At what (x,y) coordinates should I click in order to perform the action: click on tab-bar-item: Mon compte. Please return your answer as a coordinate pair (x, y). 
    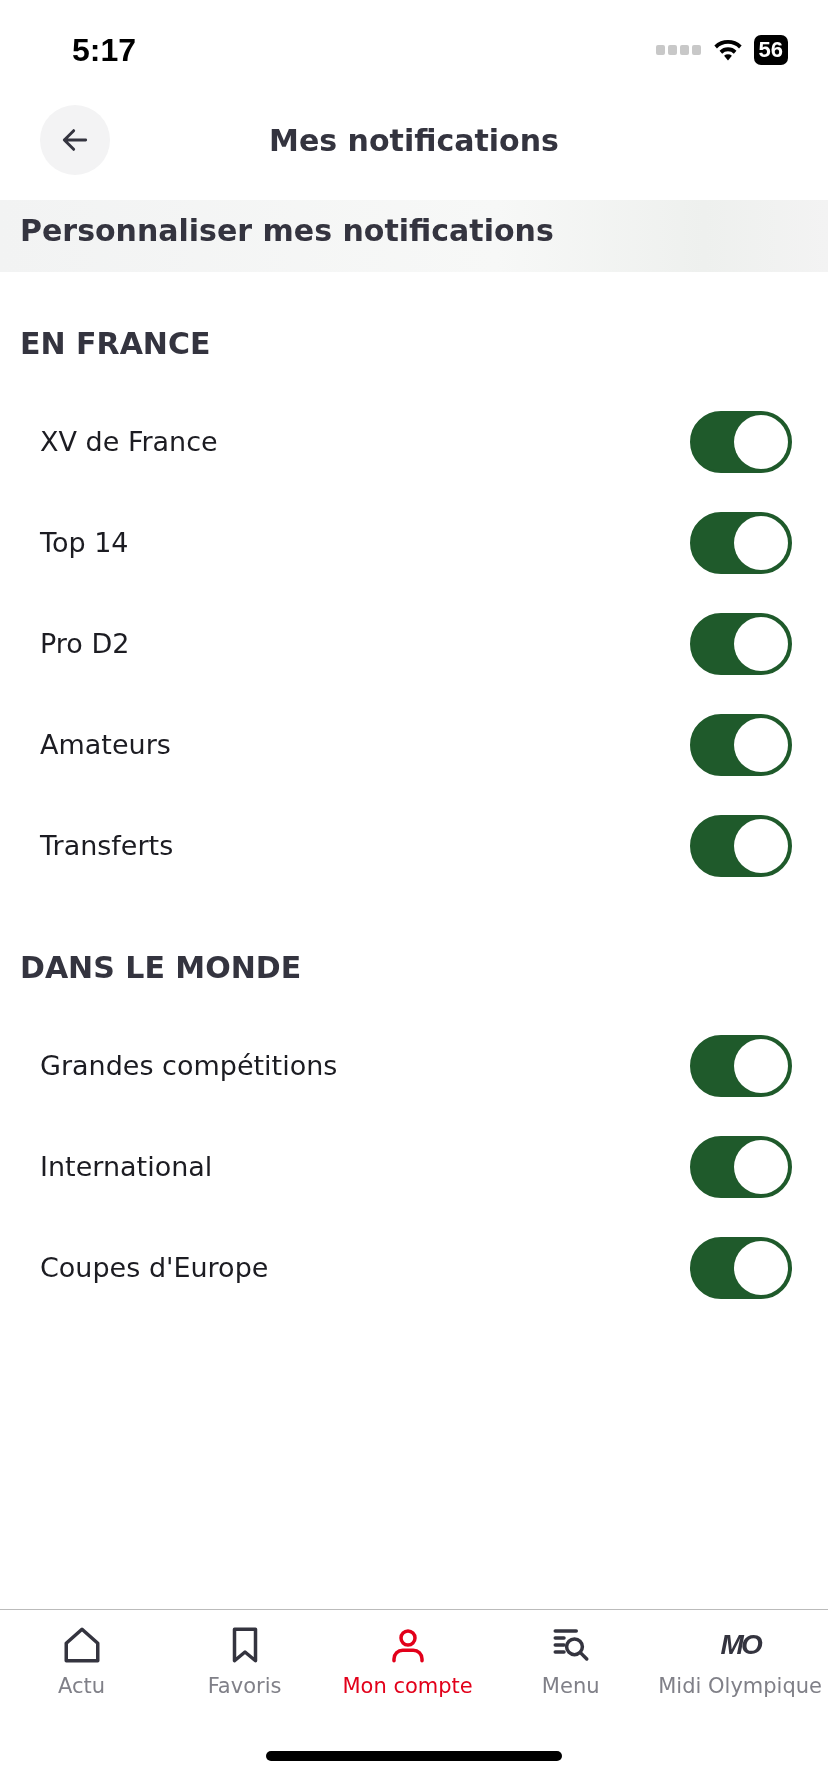
    Looking at the image, I should click on (408, 1665).